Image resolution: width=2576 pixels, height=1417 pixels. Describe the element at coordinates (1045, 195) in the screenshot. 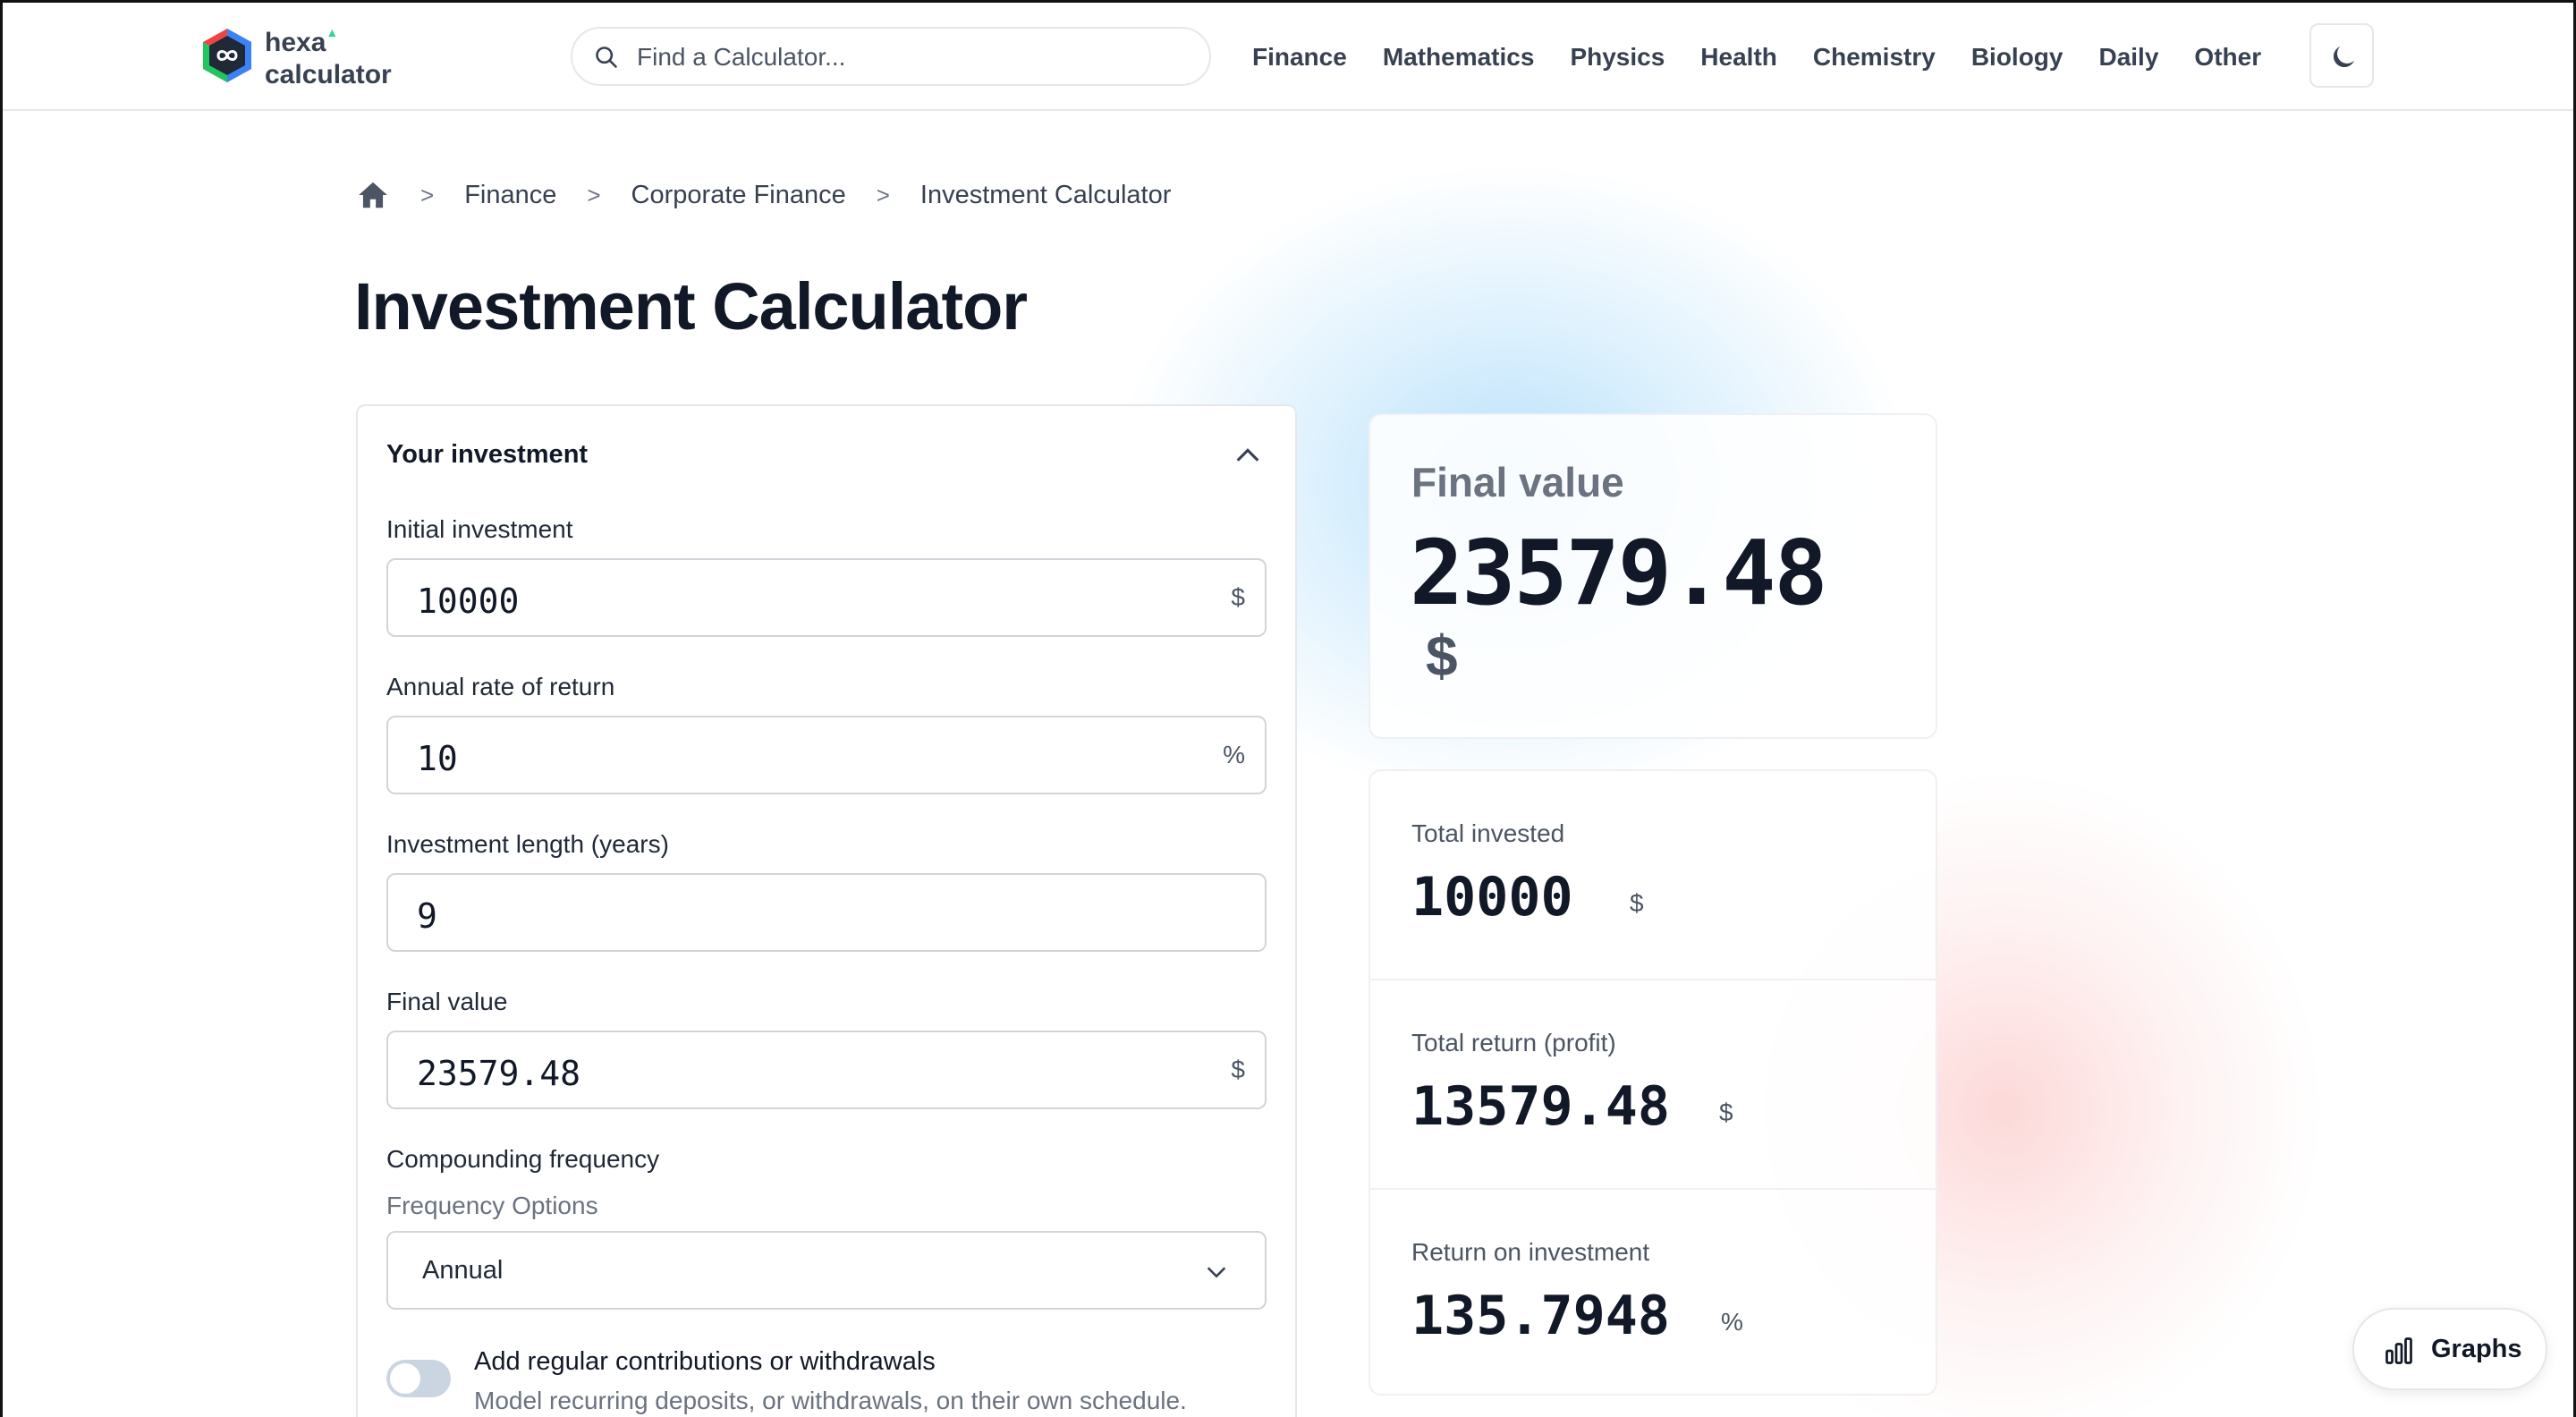

I see `breadcrumb-current: Investment Calculator` at that location.